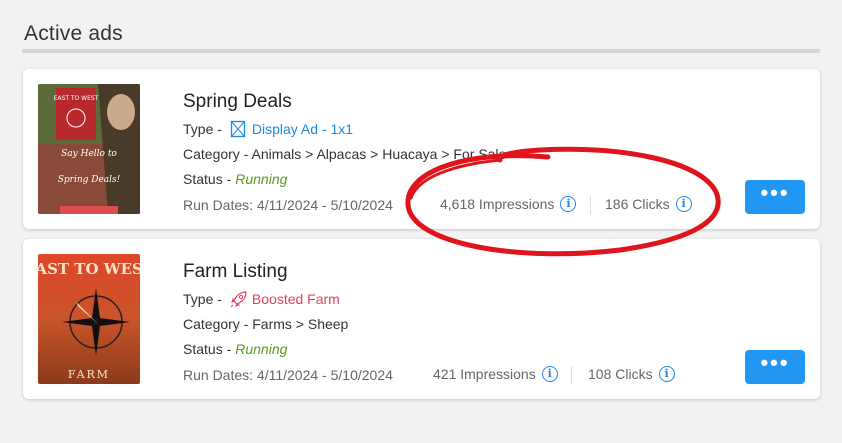 Image resolution: width=842 pixels, height=443 pixels. I want to click on thumb-farm-text: FARM, so click(89, 374).